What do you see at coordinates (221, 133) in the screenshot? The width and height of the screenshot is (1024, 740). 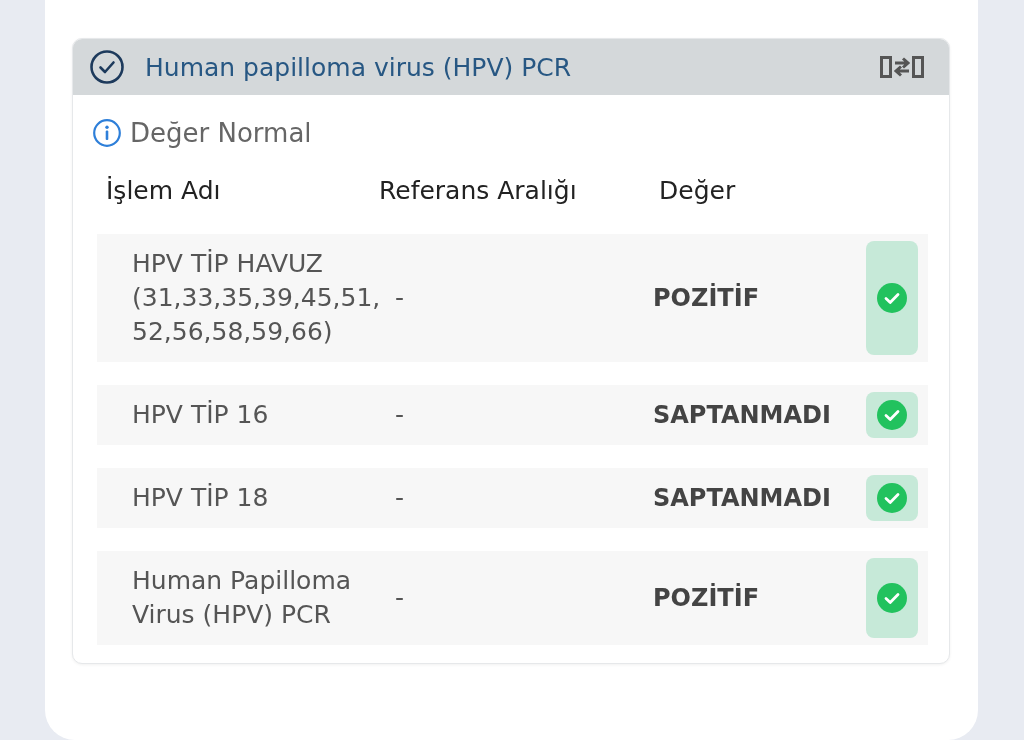 I see `status-note: Değer Normal` at bounding box center [221, 133].